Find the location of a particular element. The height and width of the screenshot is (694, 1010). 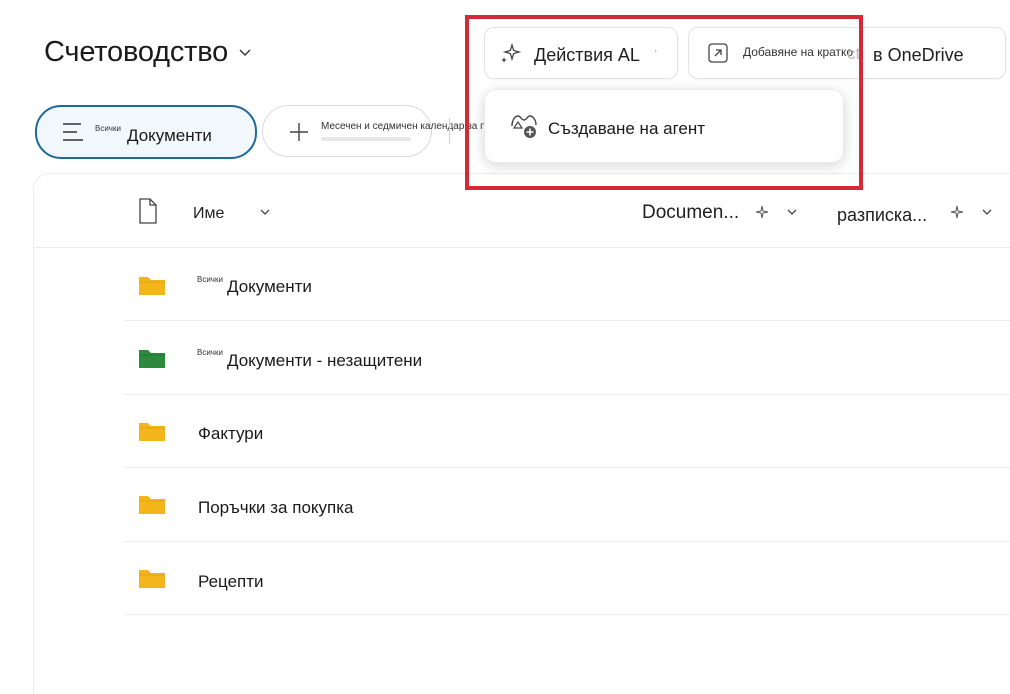

add-view-placeholder-line is located at coordinates (366, 139).